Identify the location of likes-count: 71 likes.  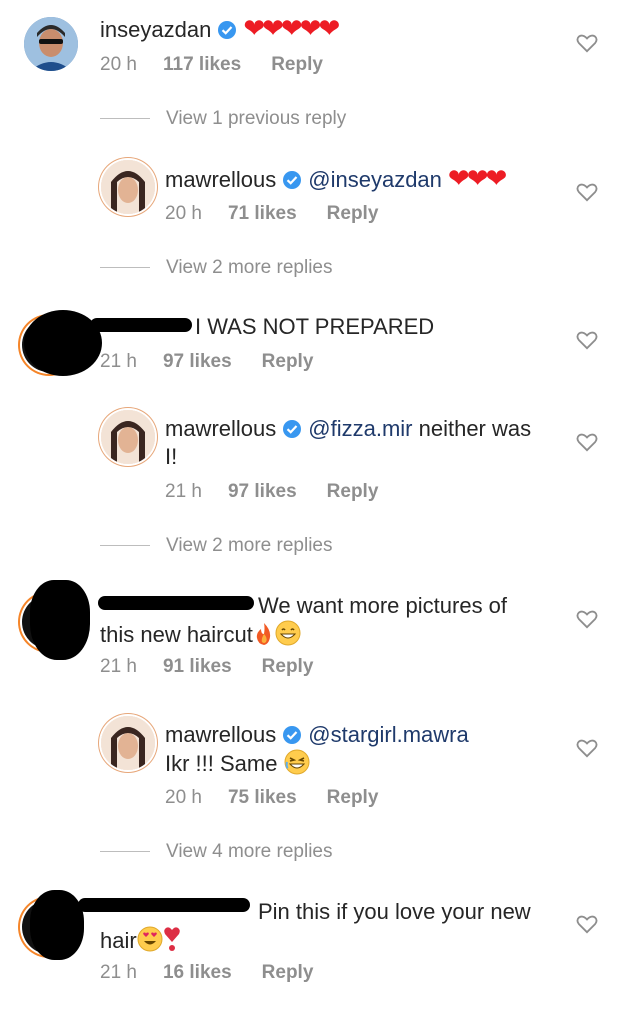
(262, 214).